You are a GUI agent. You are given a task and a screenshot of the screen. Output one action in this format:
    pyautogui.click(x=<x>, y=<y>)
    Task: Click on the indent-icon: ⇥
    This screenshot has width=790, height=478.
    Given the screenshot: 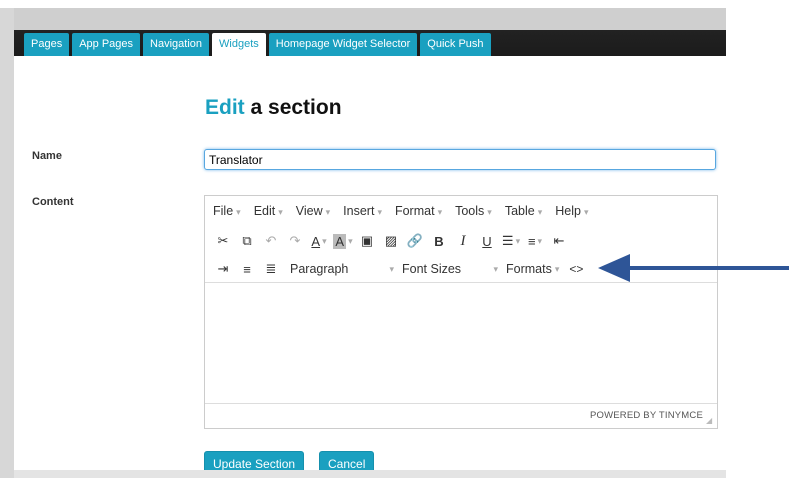 What is the action you would take?
    pyautogui.click(x=223, y=269)
    